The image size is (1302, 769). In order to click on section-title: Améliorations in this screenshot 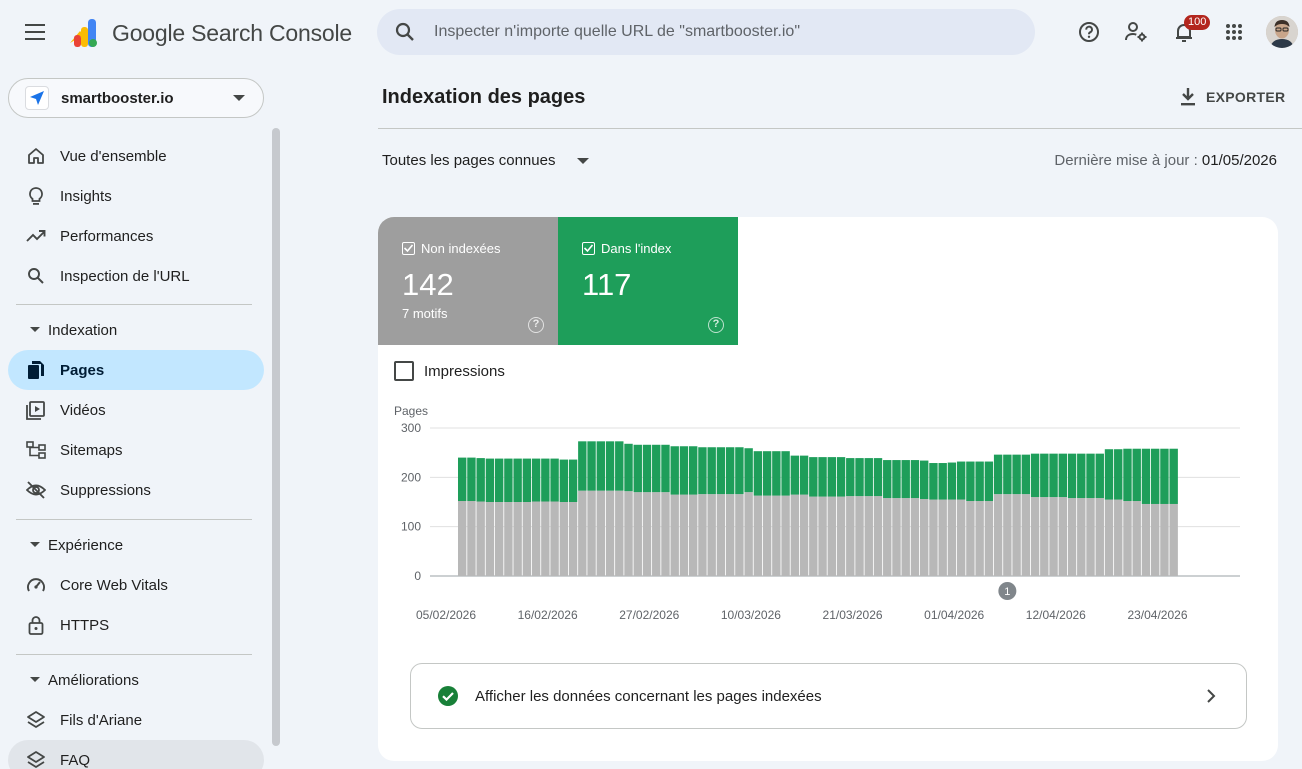, I will do `click(93, 680)`.